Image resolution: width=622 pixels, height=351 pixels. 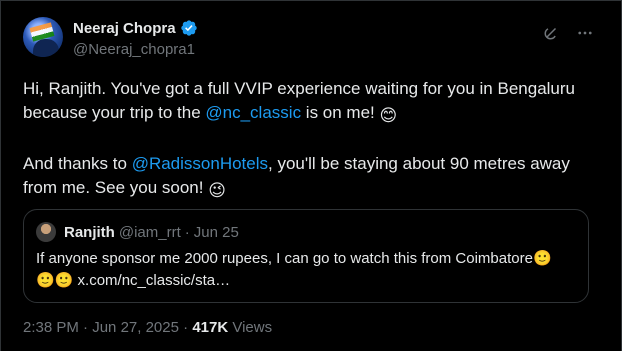 I want to click on views-count: 417K, so click(x=210, y=327).